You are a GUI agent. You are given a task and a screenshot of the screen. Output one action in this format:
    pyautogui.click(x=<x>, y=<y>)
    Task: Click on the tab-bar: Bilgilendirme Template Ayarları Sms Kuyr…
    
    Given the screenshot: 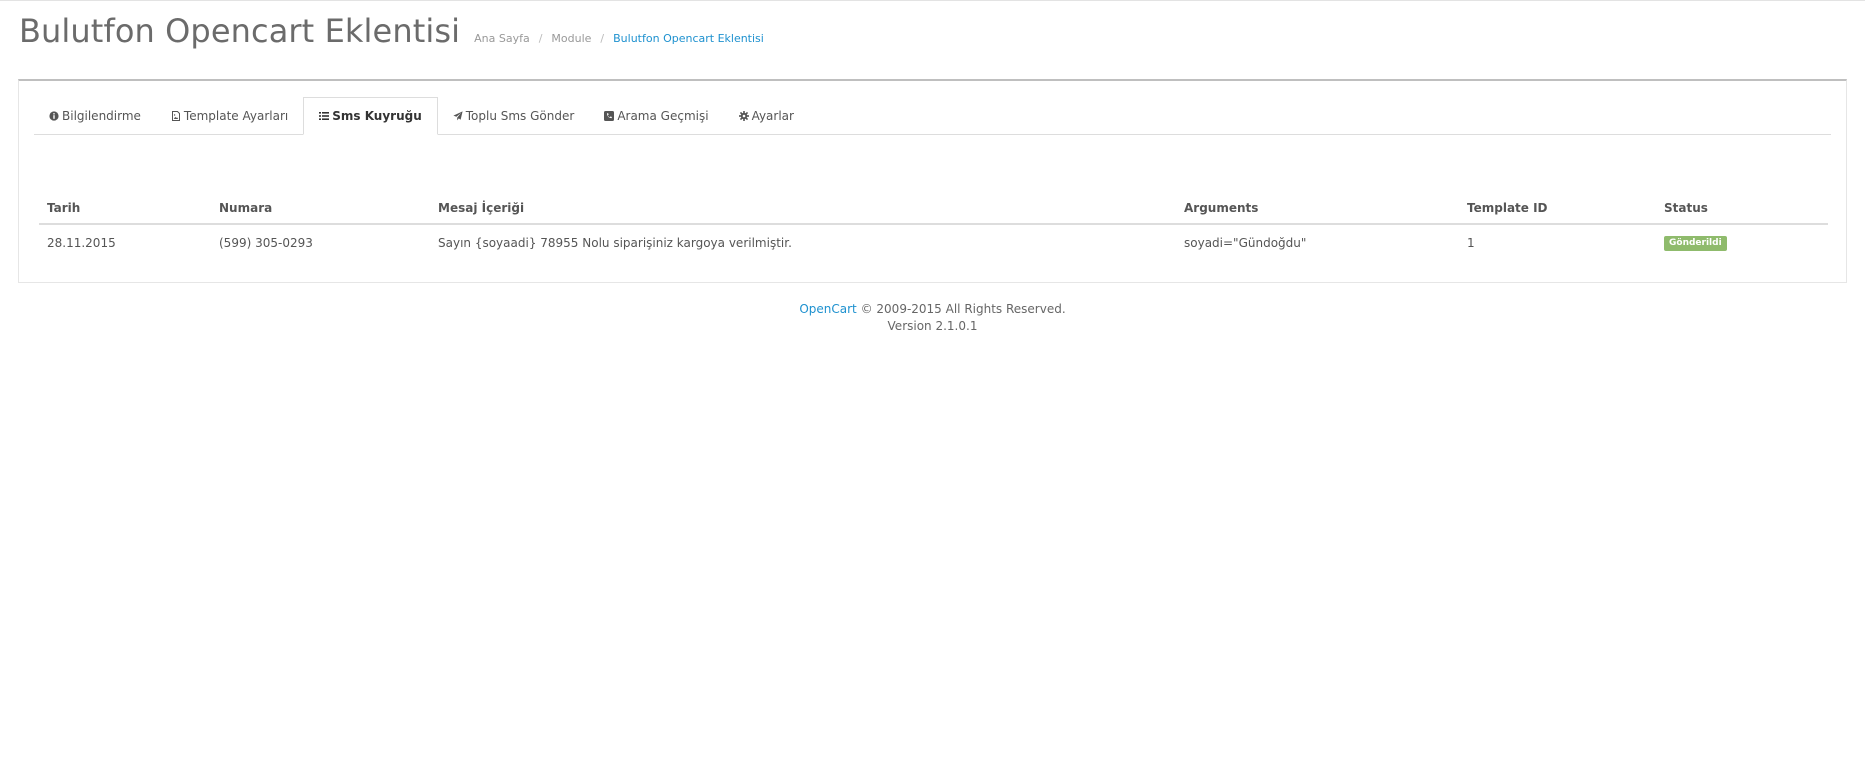 What is the action you would take?
    pyautogui.click(x=932, y=116)
    